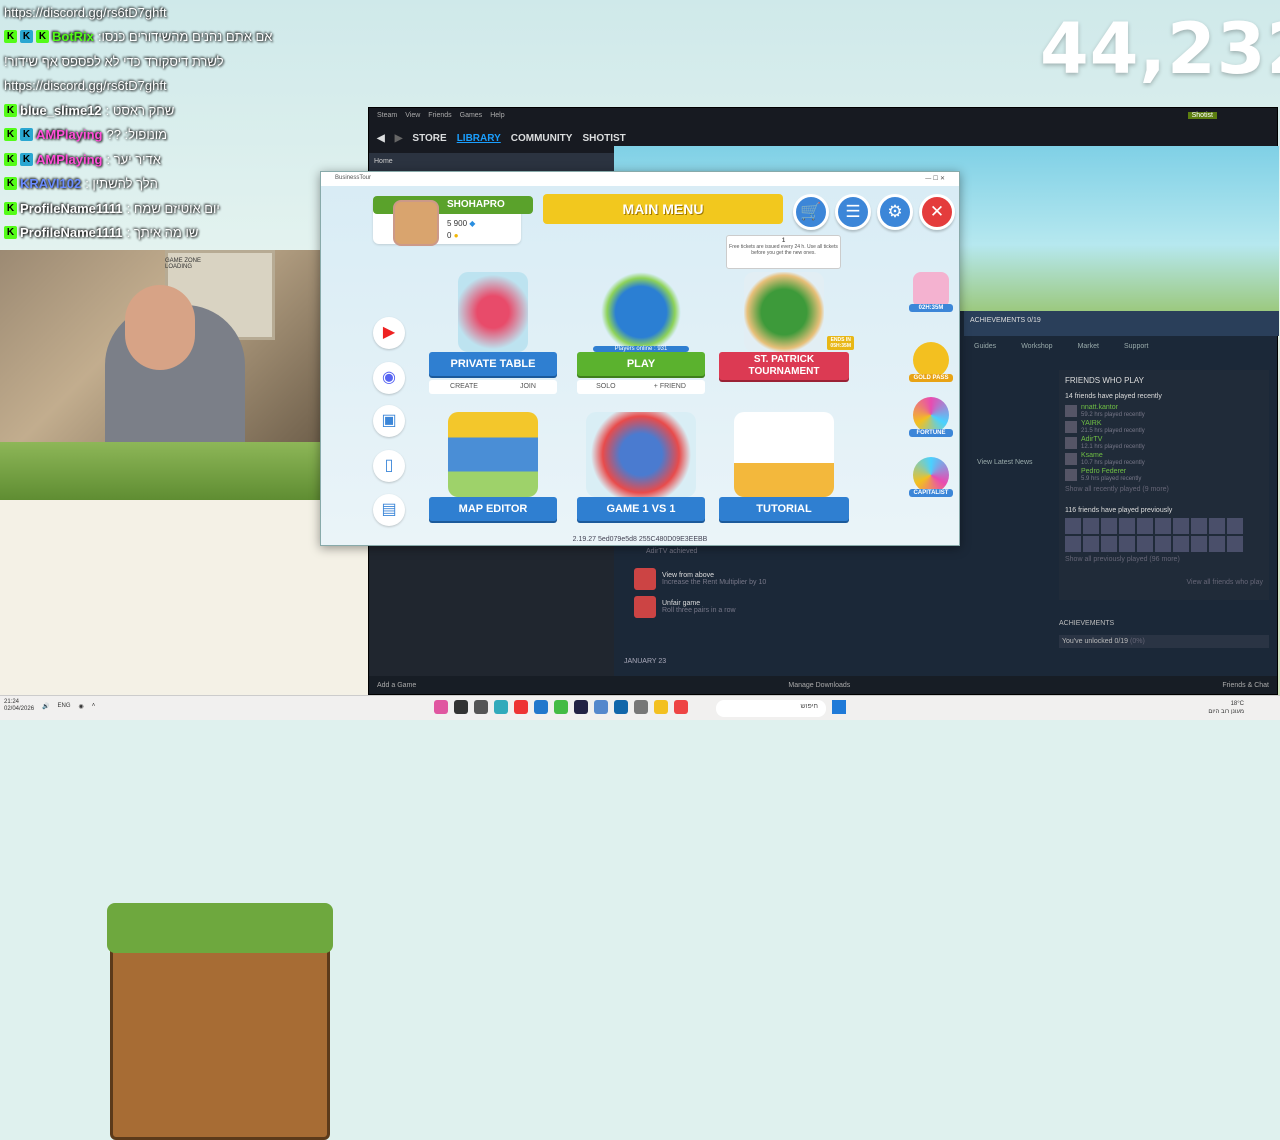  What do you see at coordinates (931, 417) in the screenshot?
I see `fortune-wheel: FORTUNE` at bounding box center [931, 417].